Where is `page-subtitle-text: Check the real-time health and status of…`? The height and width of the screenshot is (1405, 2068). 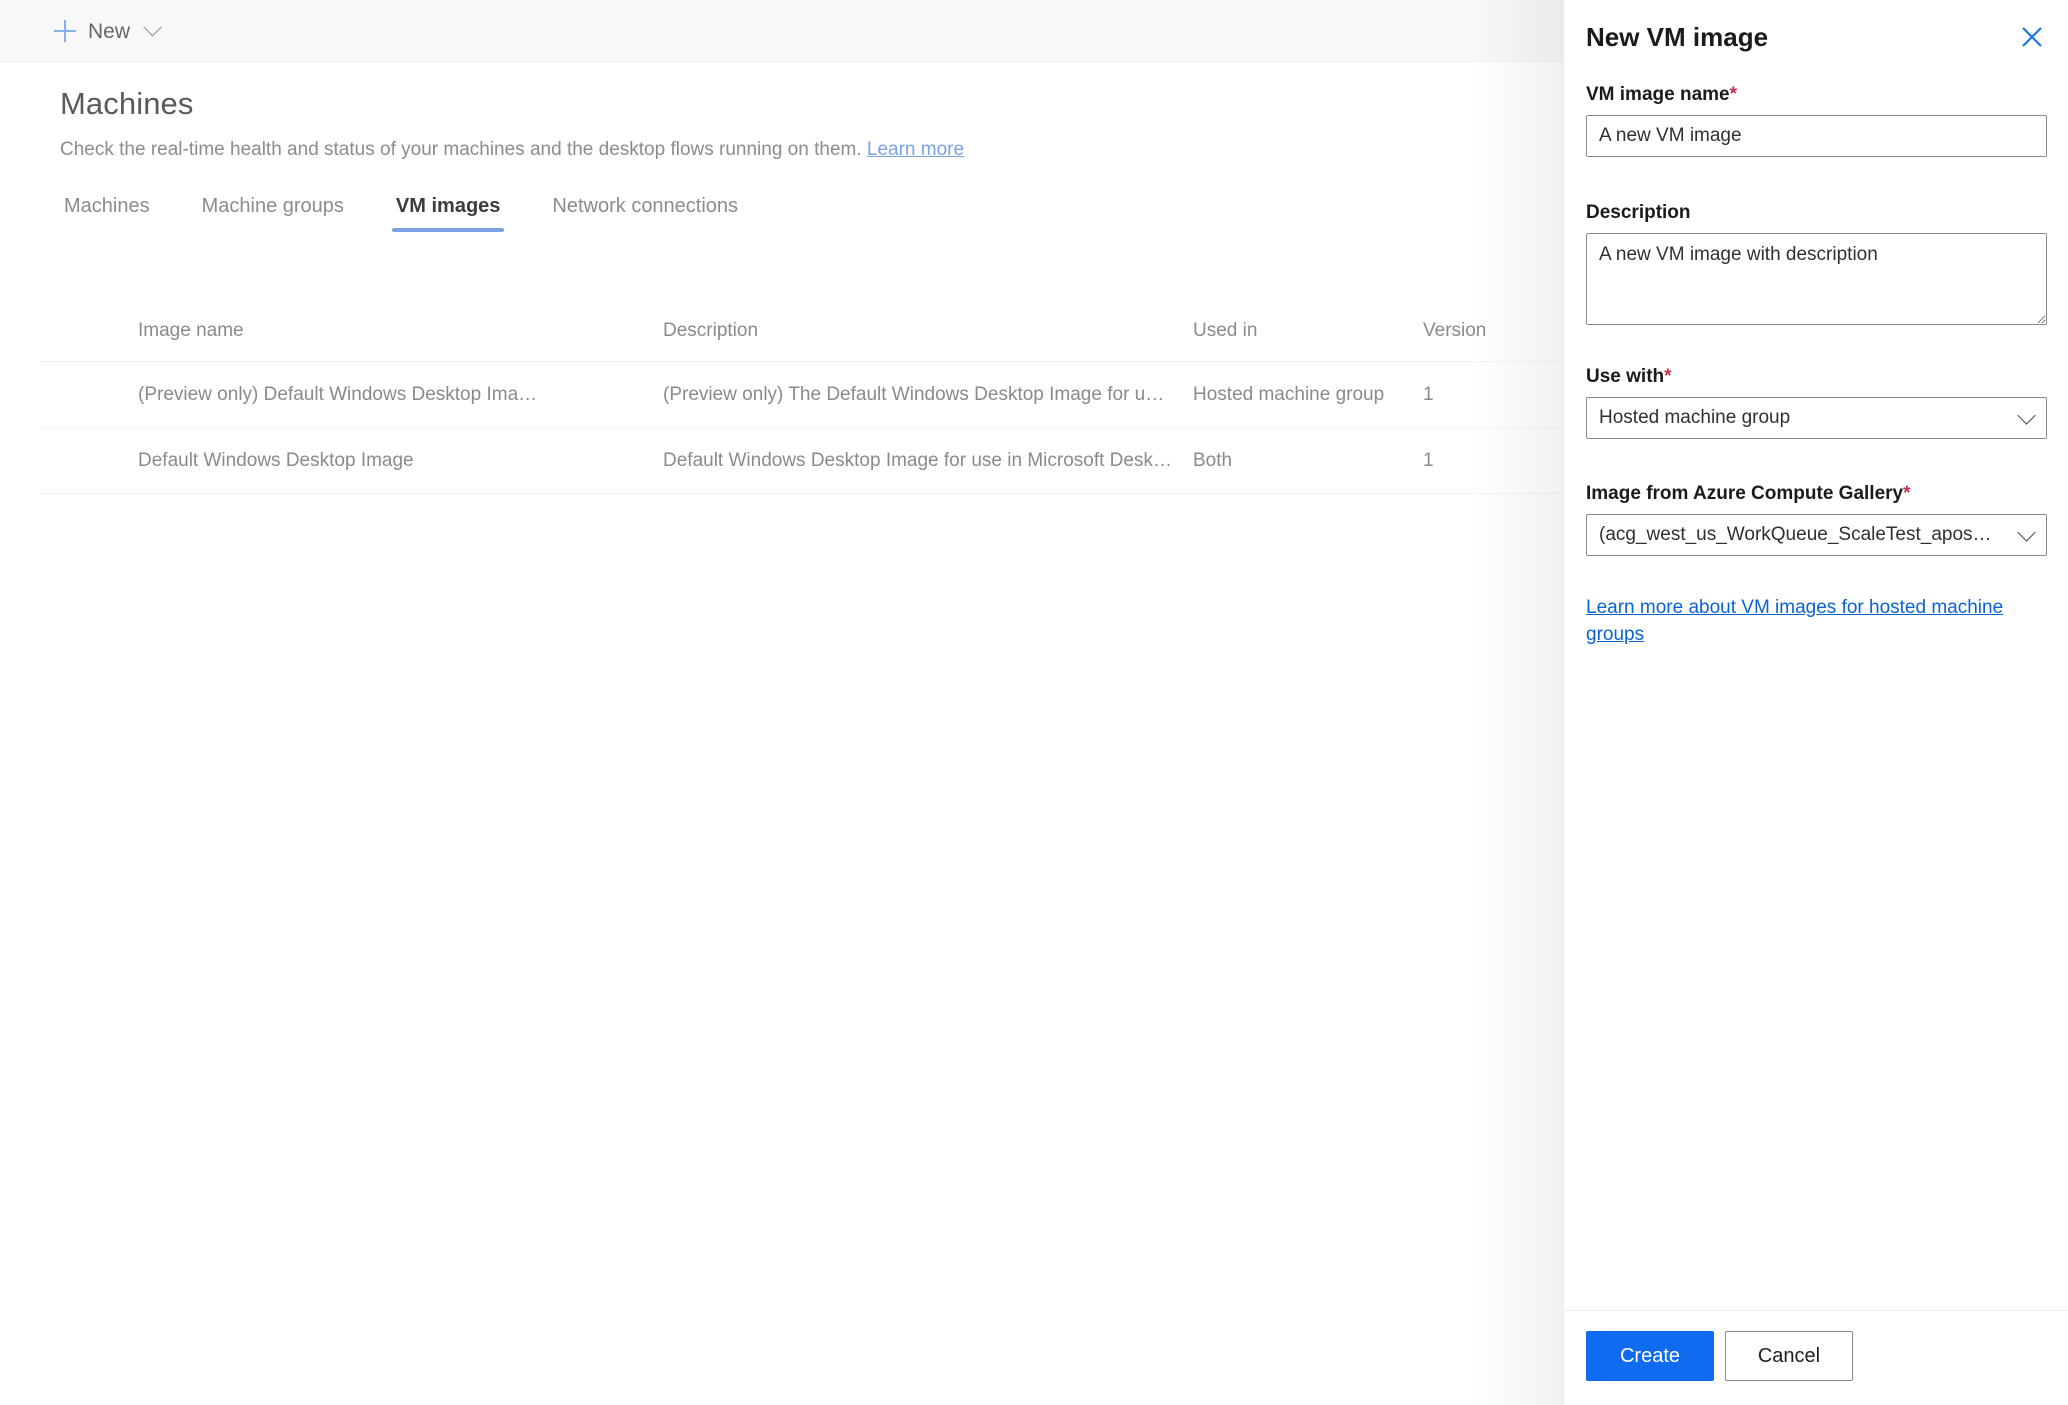 page-subtitle-text: Check the real-time health and status of… is located at coordinates (461, 149).